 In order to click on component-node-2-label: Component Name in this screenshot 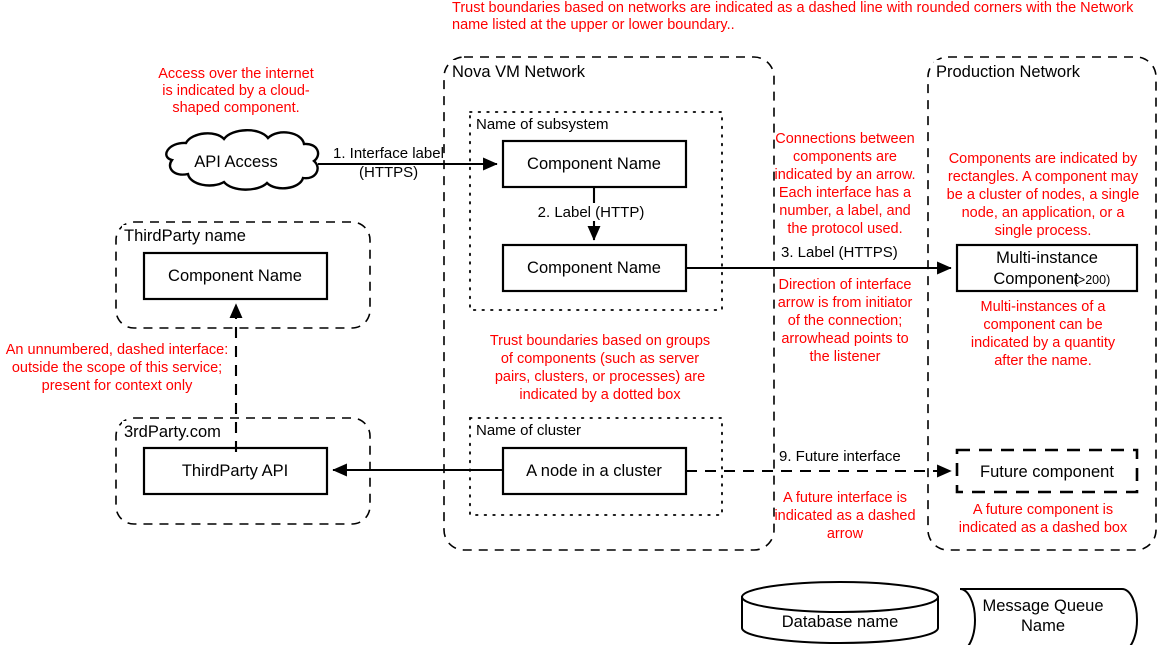, I will do `click(594, 268)`.